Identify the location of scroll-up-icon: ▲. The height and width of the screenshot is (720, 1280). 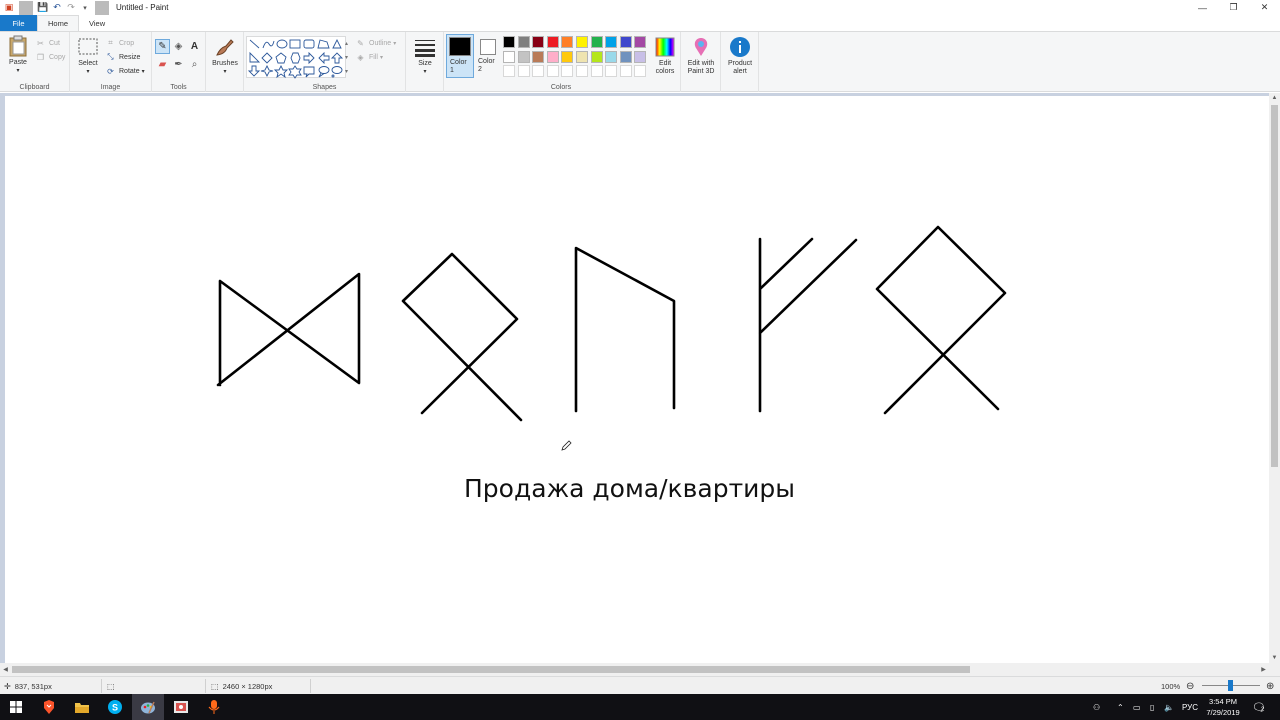
(1274, 98).